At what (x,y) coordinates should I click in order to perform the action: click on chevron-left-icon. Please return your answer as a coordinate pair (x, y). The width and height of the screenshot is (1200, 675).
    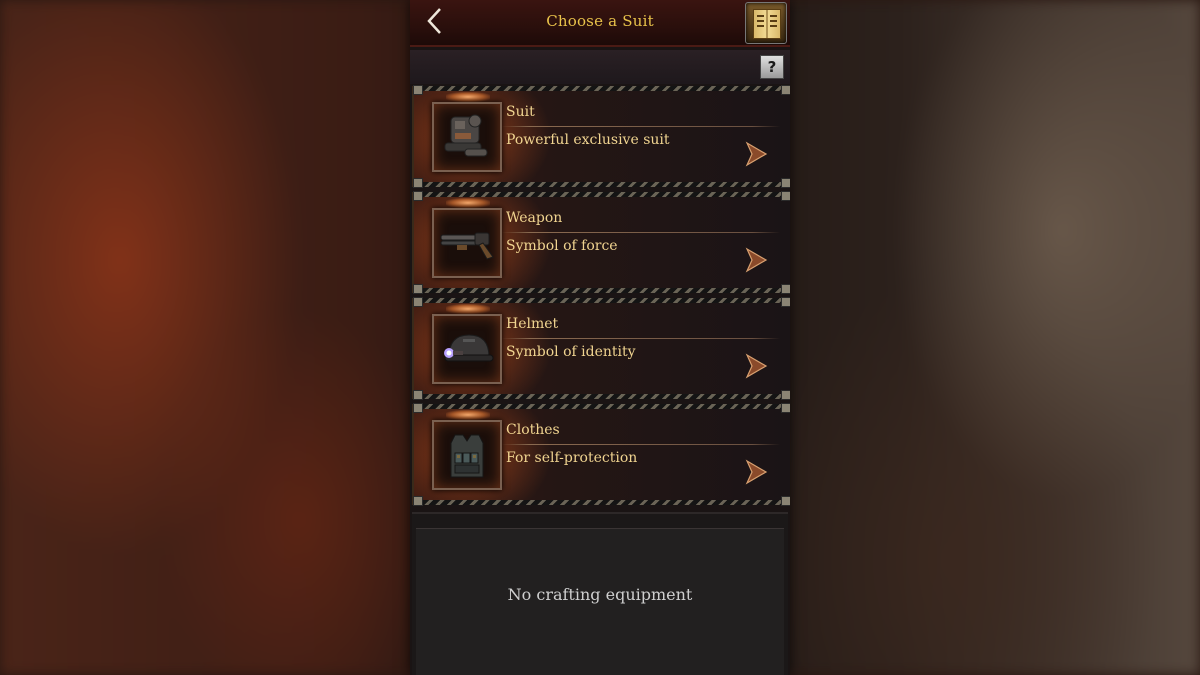
    Looking at the image, I should click on (434, 21).